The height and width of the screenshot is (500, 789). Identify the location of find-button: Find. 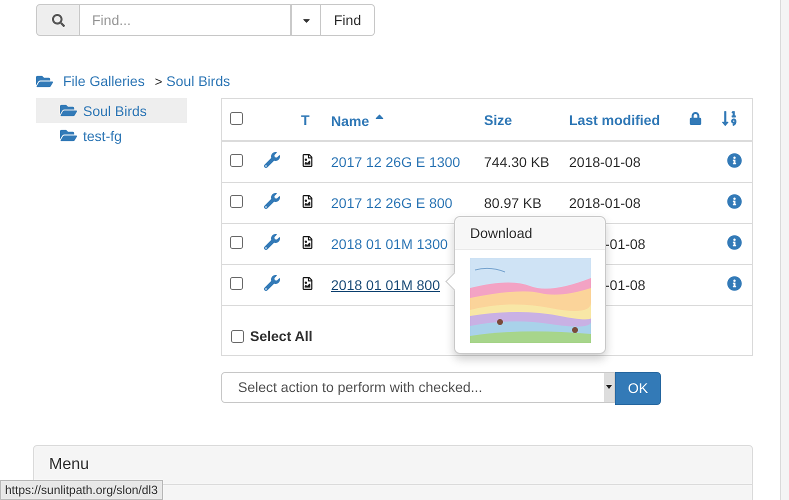
(348, 20).